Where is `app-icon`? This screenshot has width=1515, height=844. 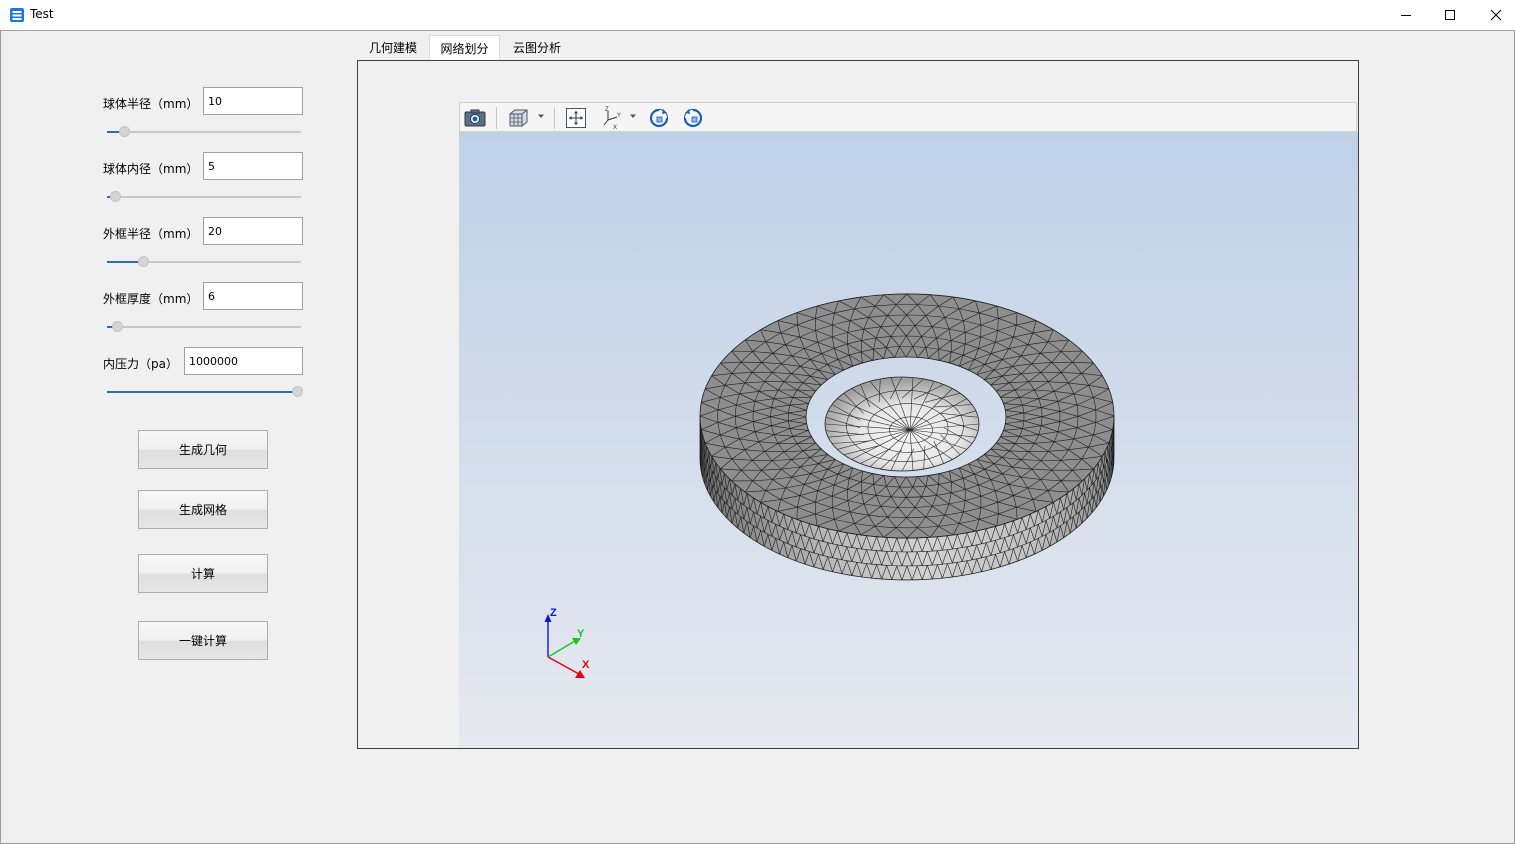 app-icon is located at coordinates (17, 15).